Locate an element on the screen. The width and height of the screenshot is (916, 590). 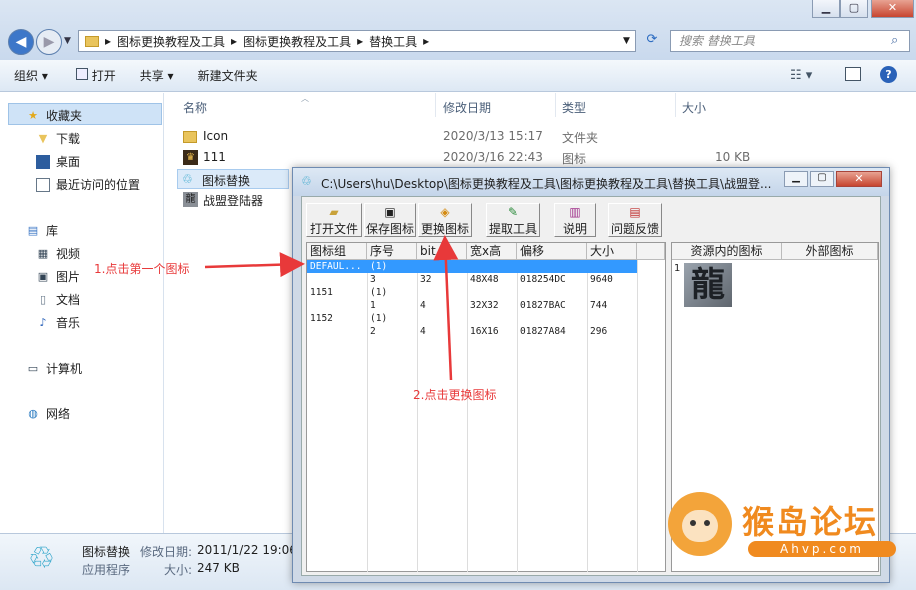
arrow-to-first-icon is located at coordinates (254, 265).